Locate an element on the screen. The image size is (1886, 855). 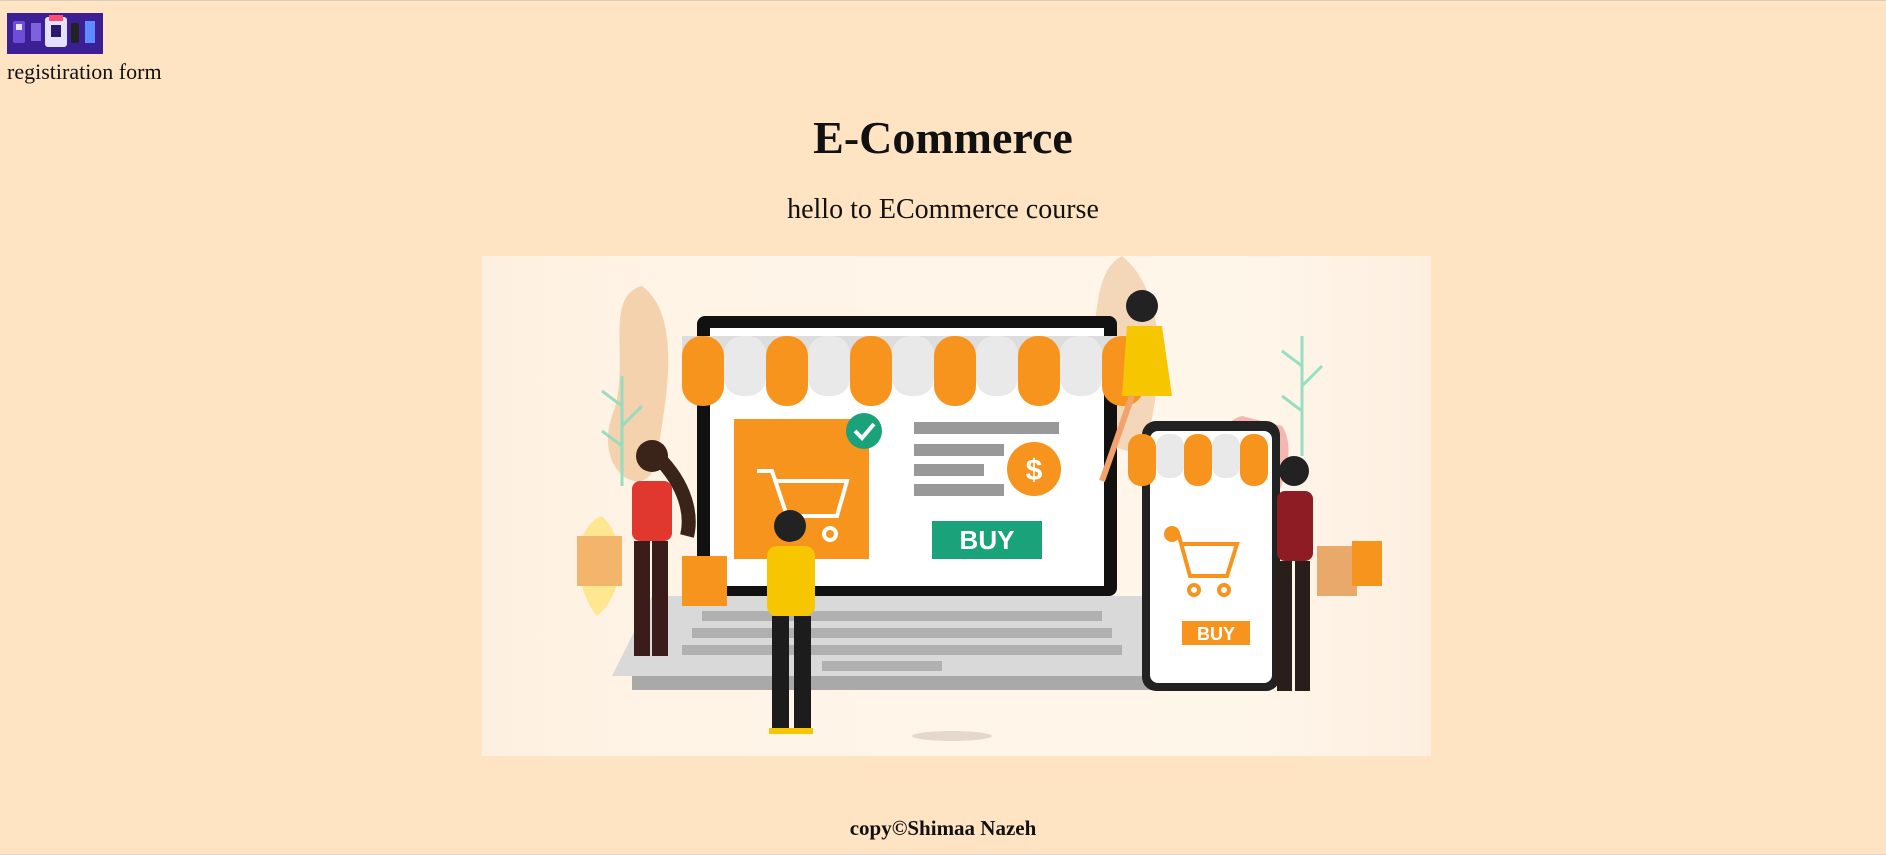
page-subtitle: hello to ECommerce course is located at coordinates (943, 209).